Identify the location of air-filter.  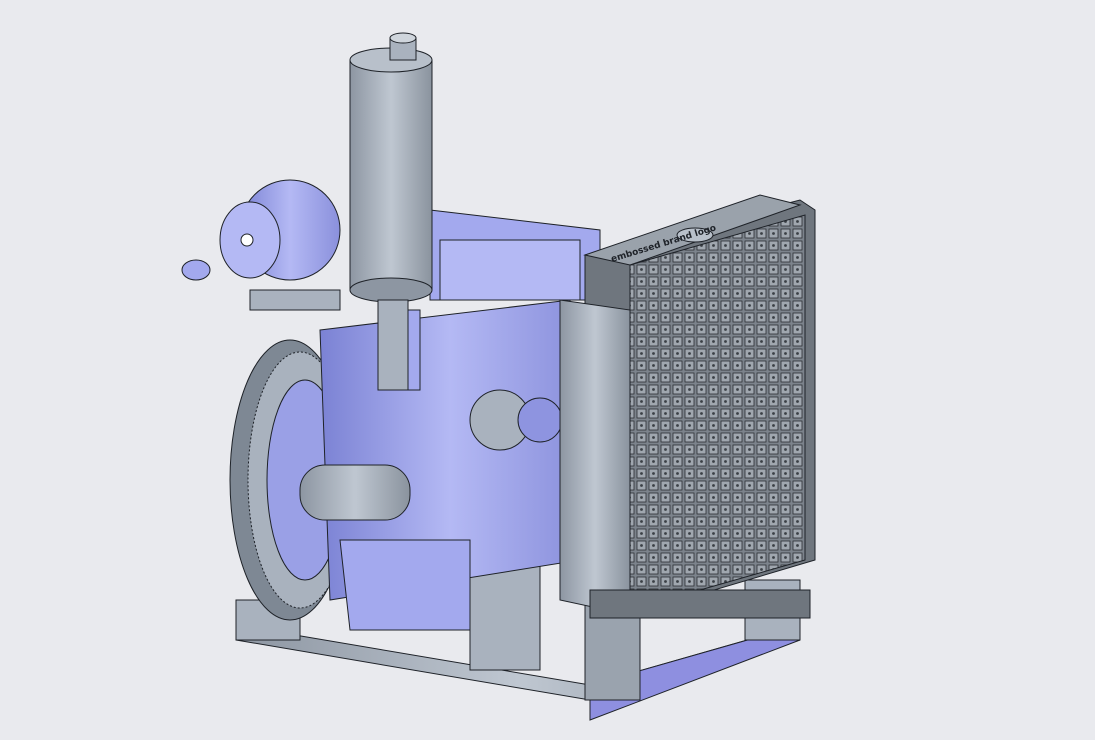
(261, 230).